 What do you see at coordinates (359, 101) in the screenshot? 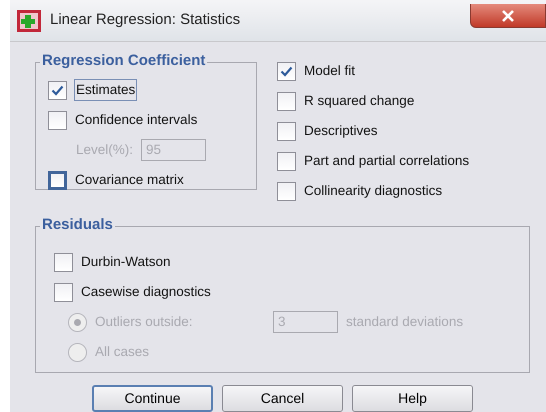
I see `checkbox-label: R squared change` at bounding box center [359, 101].